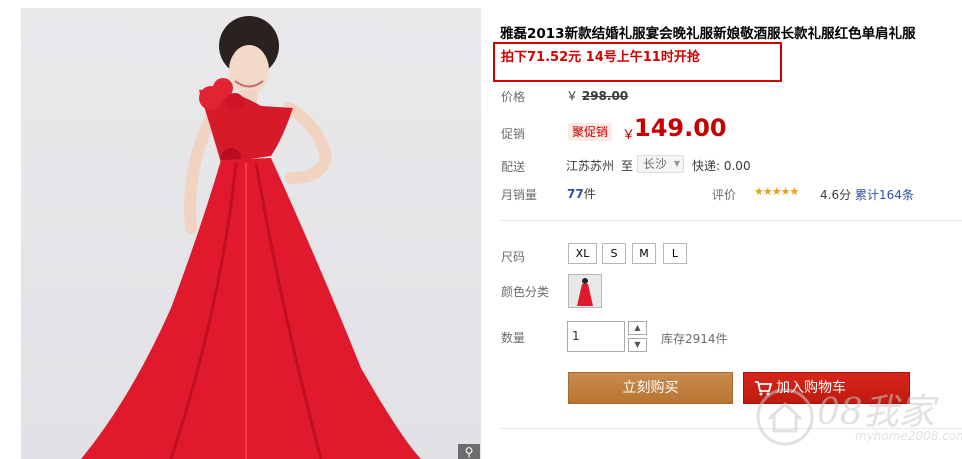 The height and width of the screenshot is (459, 962). I want to click on monthly-sales-label: 月销量, so click(519, 195).